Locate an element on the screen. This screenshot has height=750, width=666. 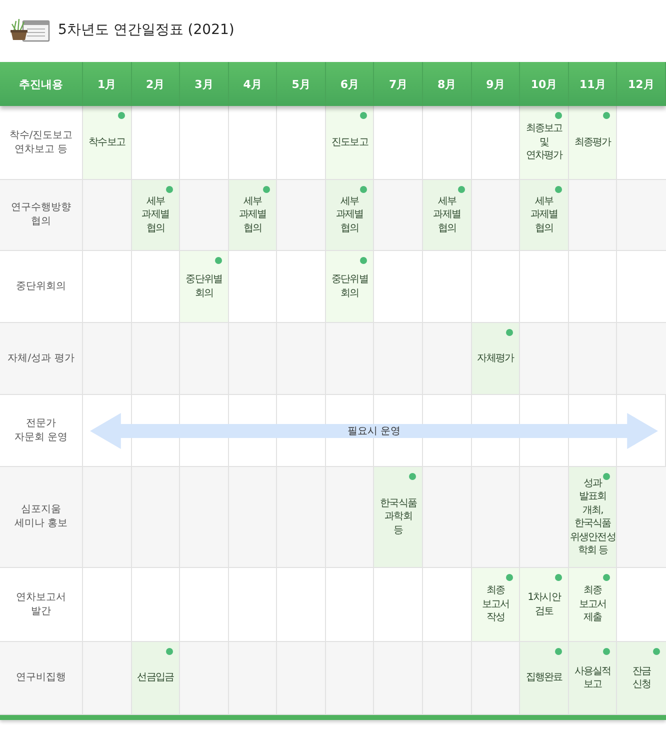
event-text: 한국식품 과학회 등 is located at coordinates (398, 517).